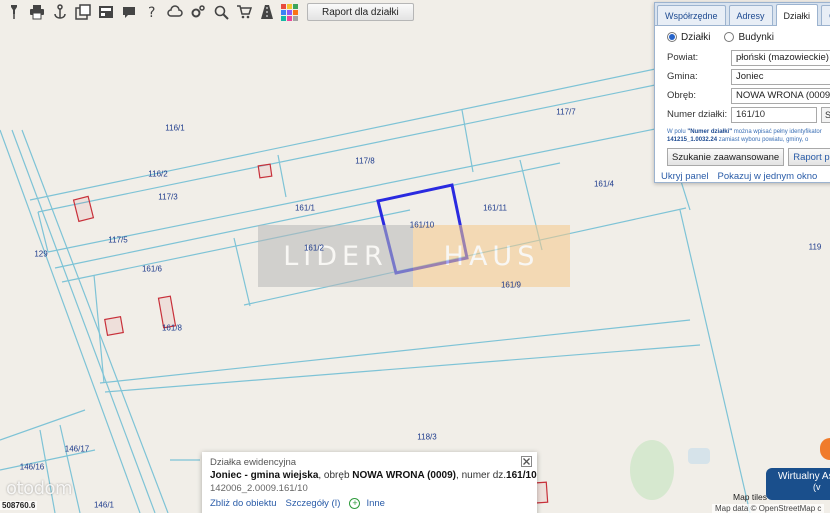  What do you see at coordinates (172, 328) in the screenshot?
I see `parcel-label: 161/8` at bounding box center [172, 328].